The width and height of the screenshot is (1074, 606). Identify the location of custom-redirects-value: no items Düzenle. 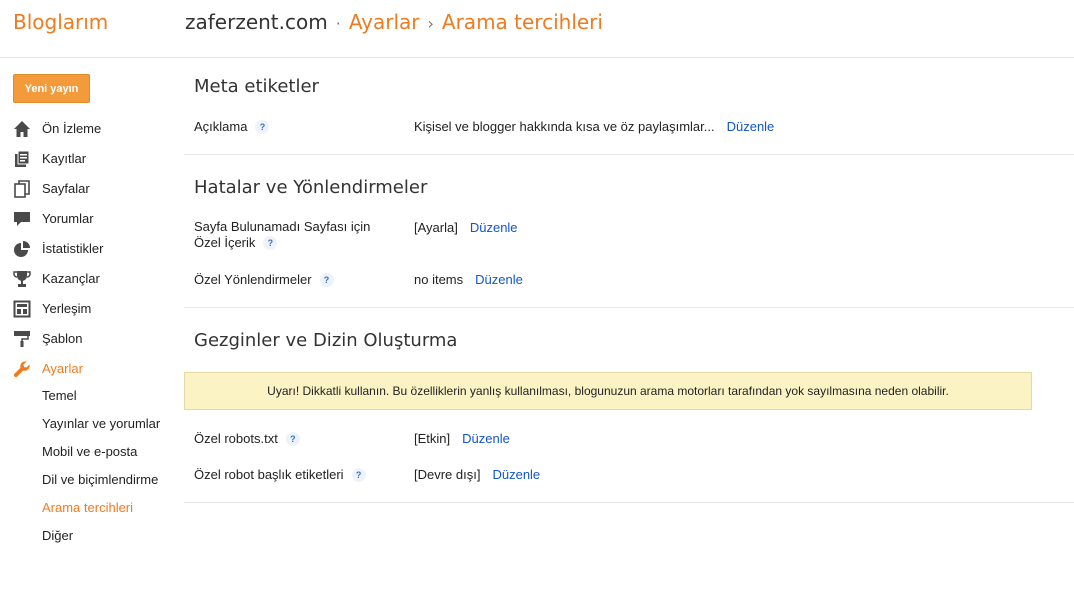
(468, 279).